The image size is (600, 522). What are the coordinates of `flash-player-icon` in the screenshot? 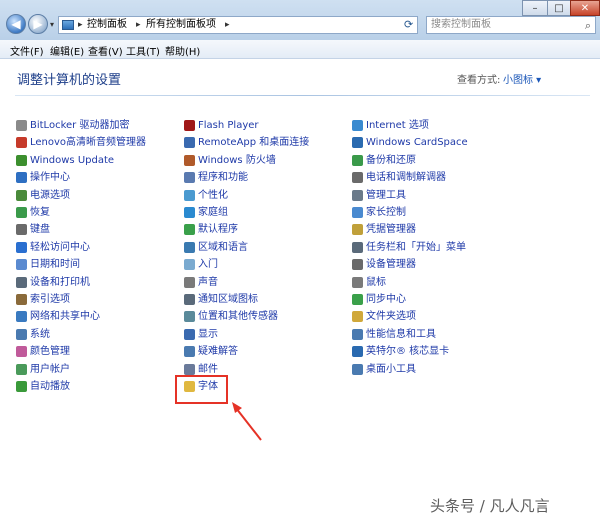 It's located at (189, 125).